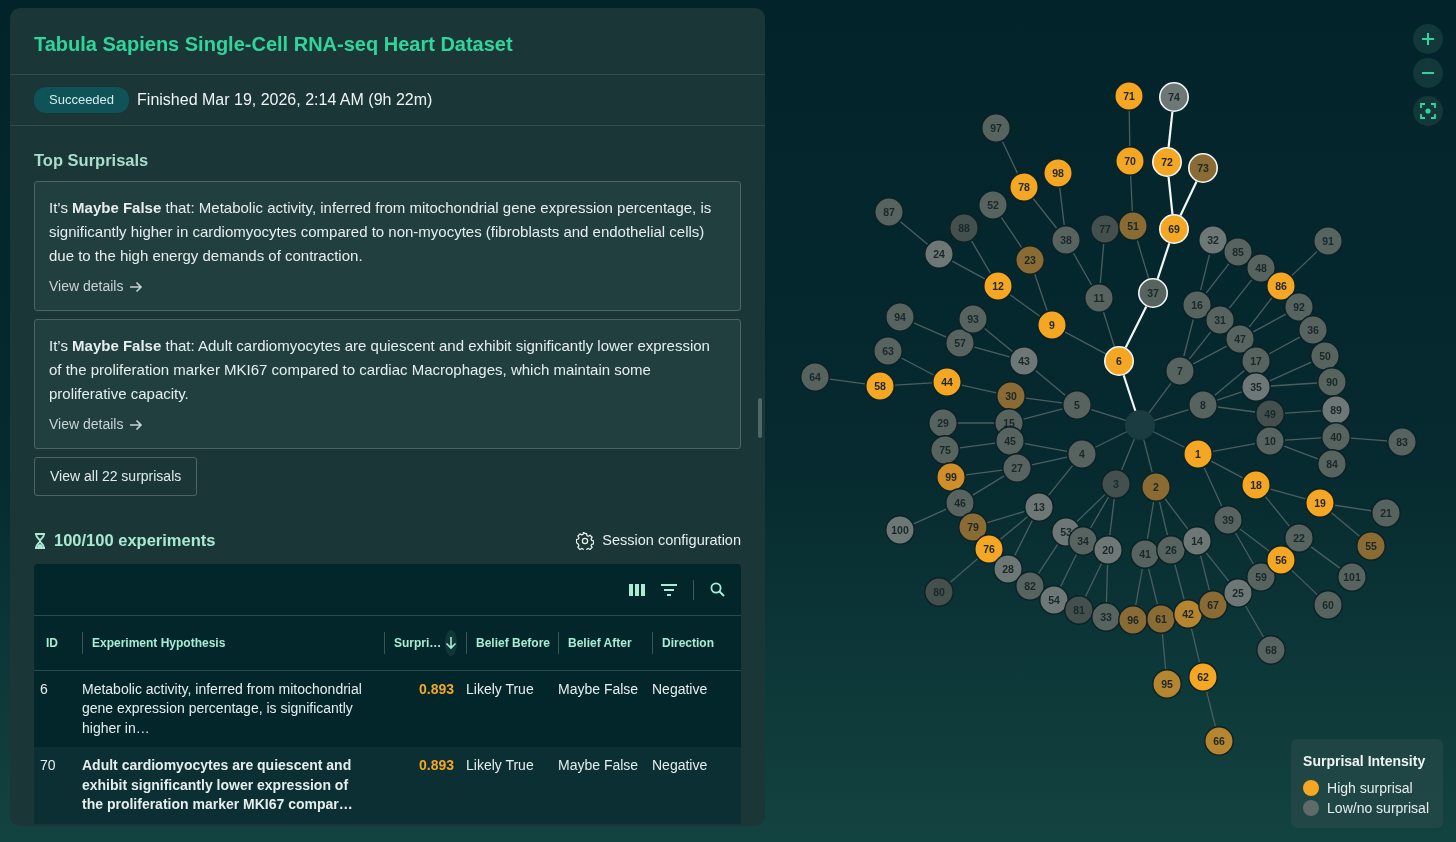 This screenshot has height=842, width=1456. I want to click on graph-node: 97, so click(996, 128).